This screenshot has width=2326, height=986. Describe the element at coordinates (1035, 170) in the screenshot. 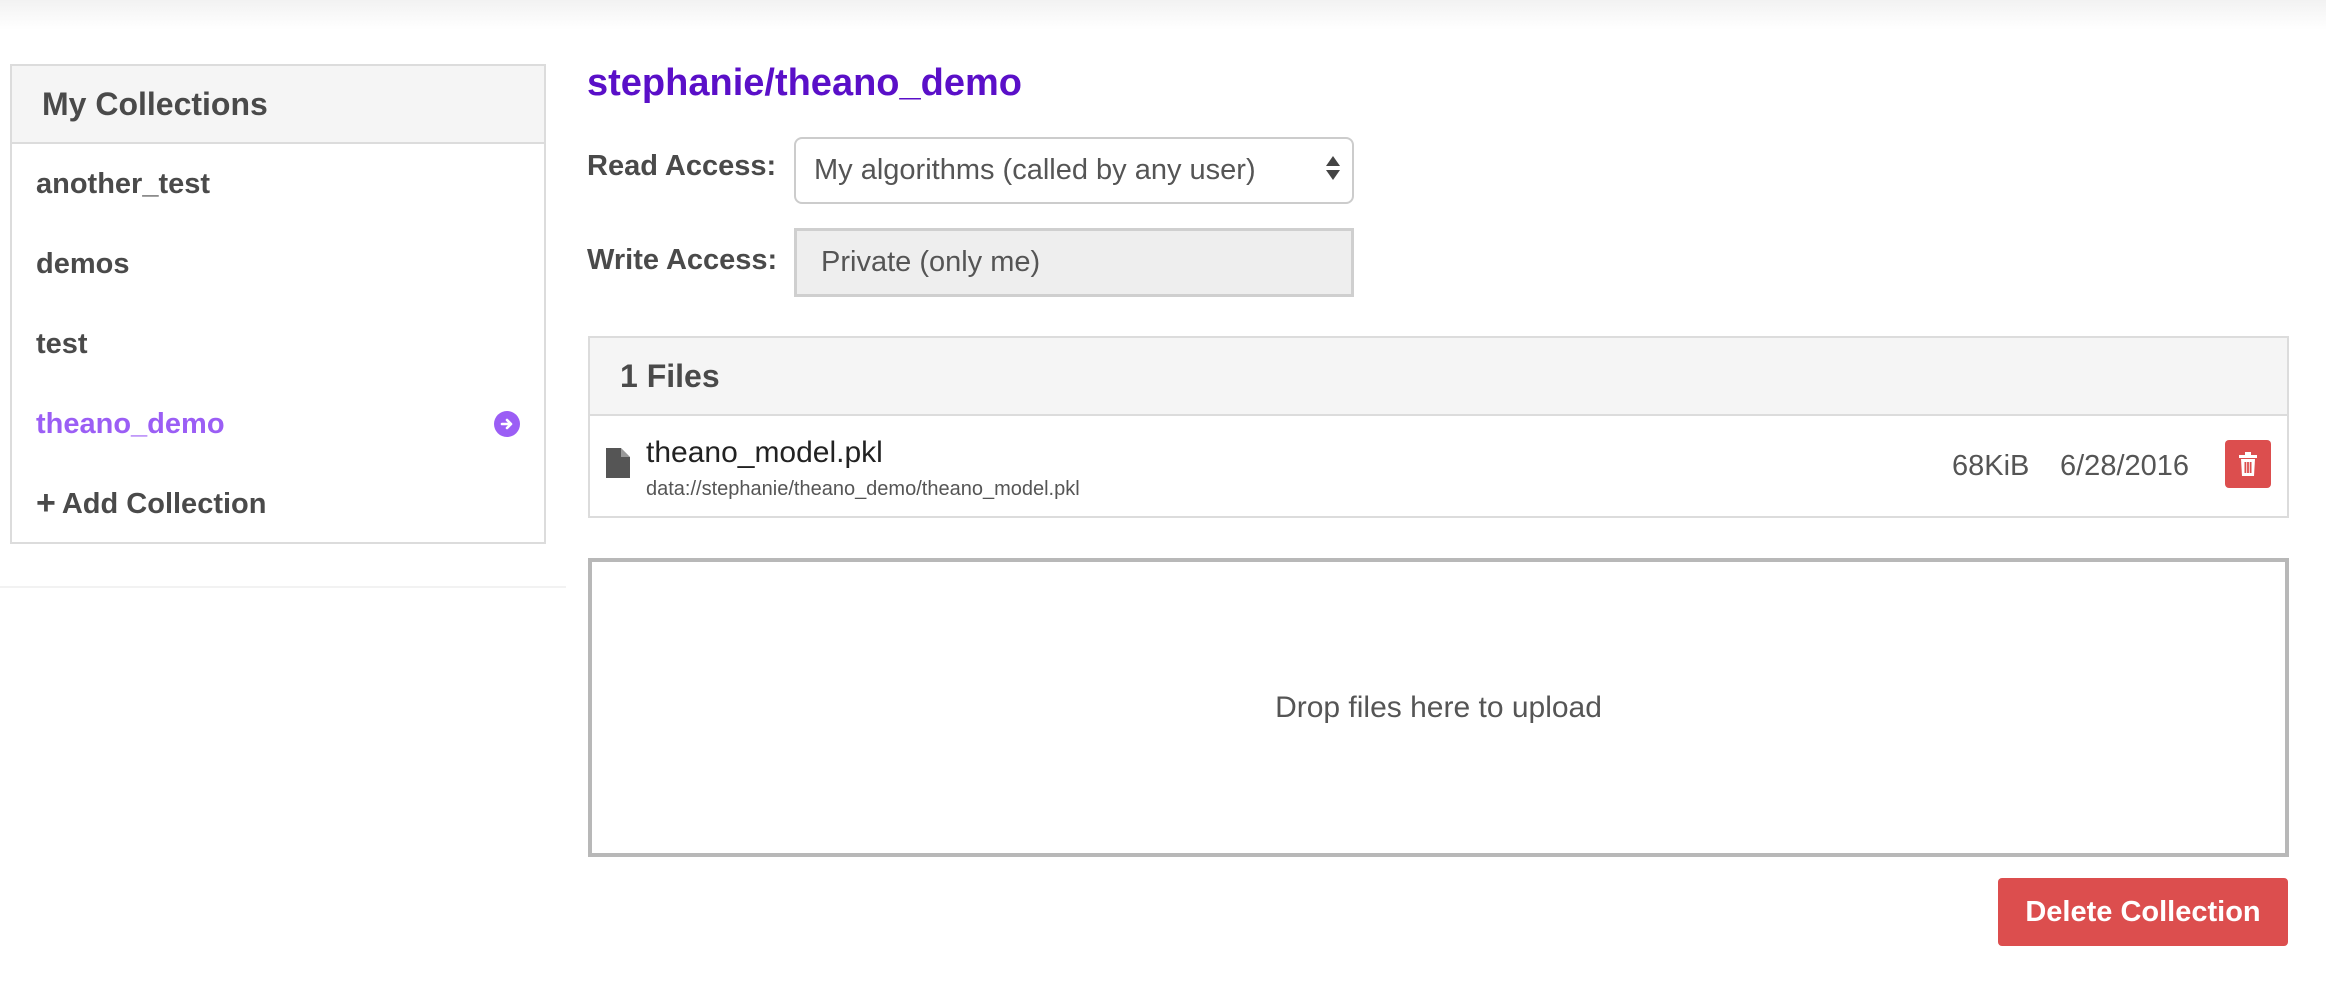

I see `read-access-value: My algorithms (called by any user)` at that location.